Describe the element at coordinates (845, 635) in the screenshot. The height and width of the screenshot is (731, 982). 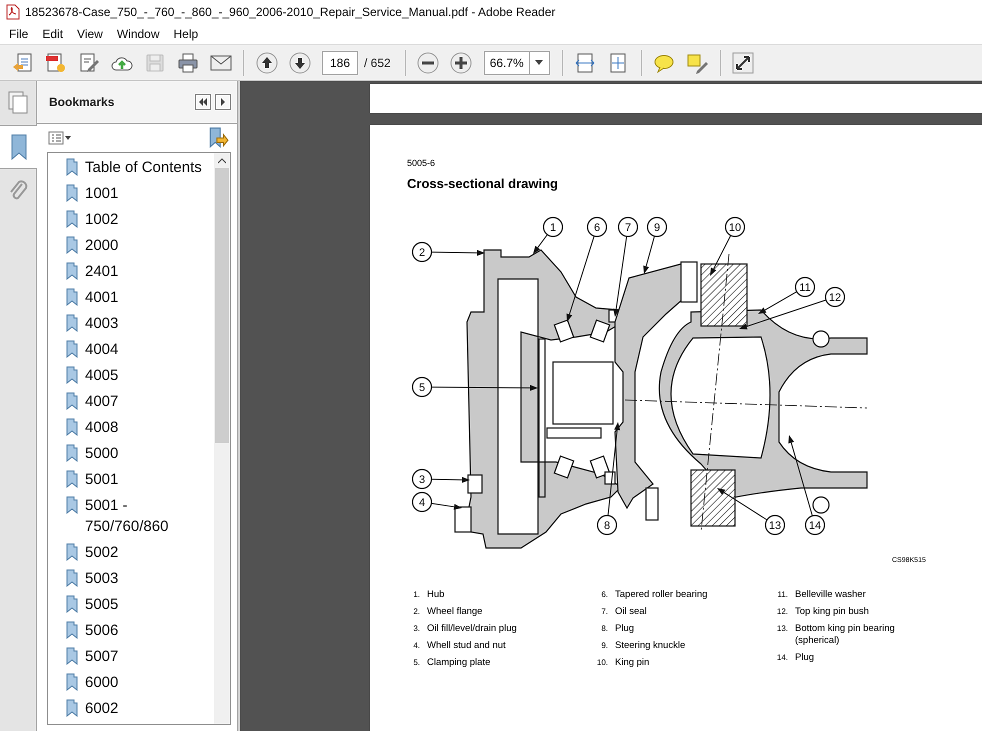
I see `legend-text: Bottom king pin bearing (spherical)` at that location.